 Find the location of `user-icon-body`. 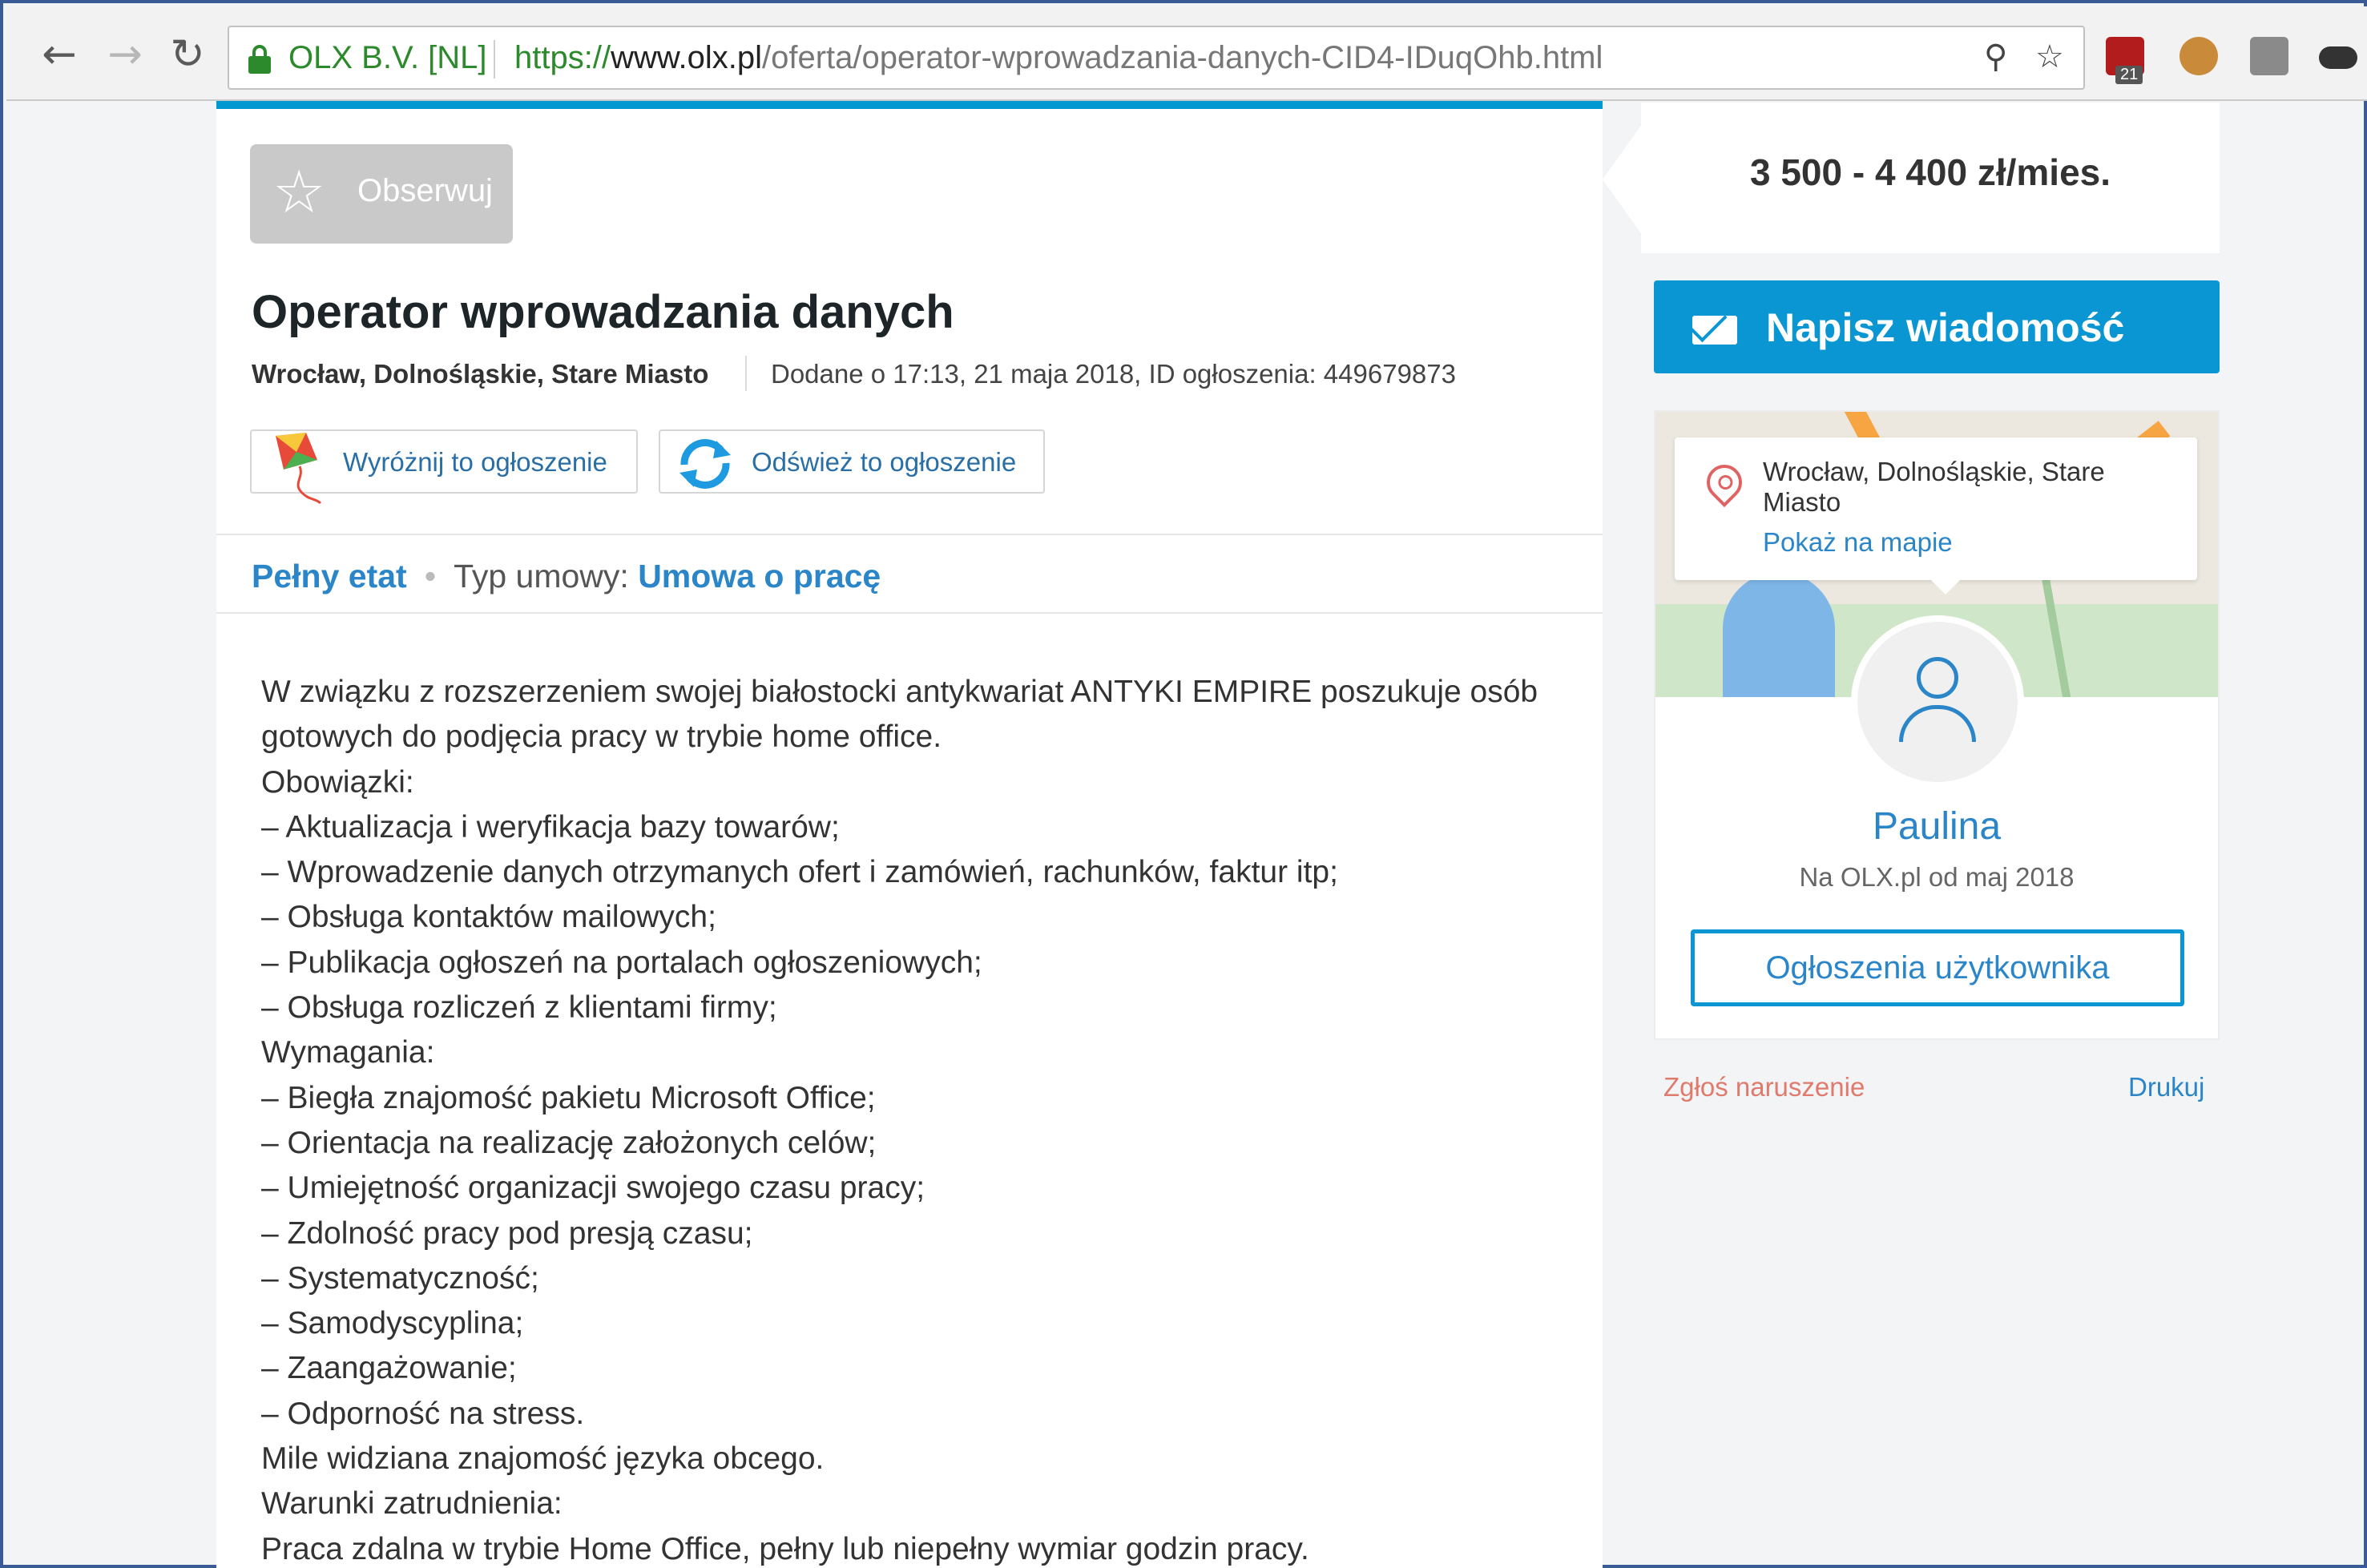

user-icon-body is located at coordinates (1938, 723).